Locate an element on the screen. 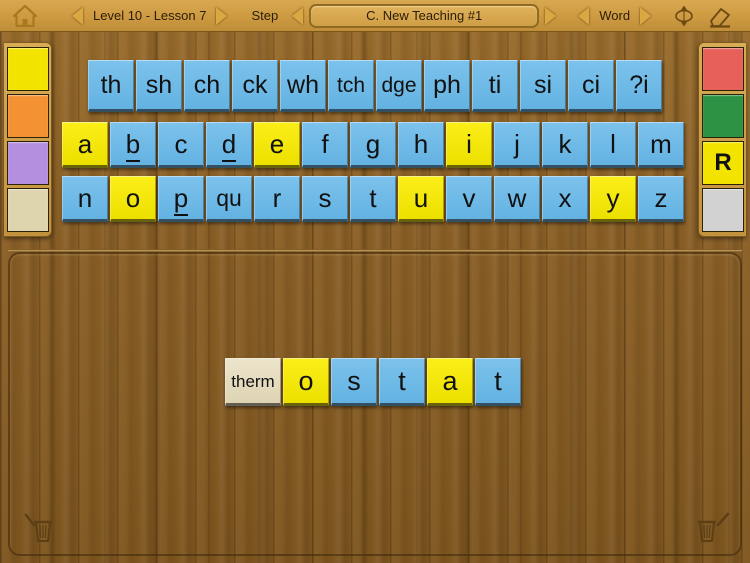  tile-f: f is located at coordinates (325, 145).